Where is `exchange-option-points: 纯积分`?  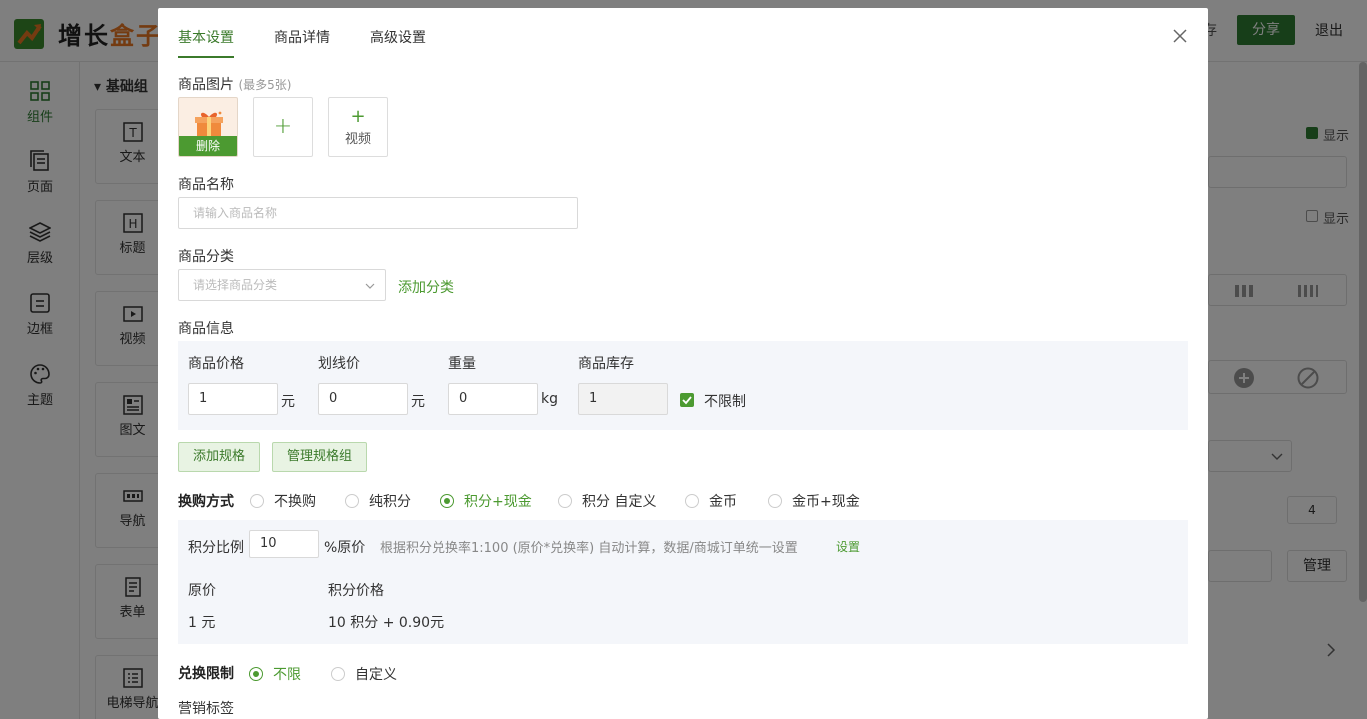 exchange-option-points: 纯积分 is located at coordinates (378, 501).